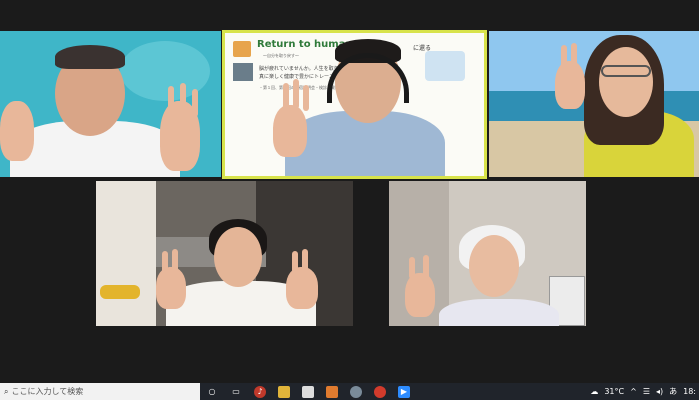 The width and height of the screenshot is (699, 400). I want to click on search-button-icon: ○, so click(212, 392).